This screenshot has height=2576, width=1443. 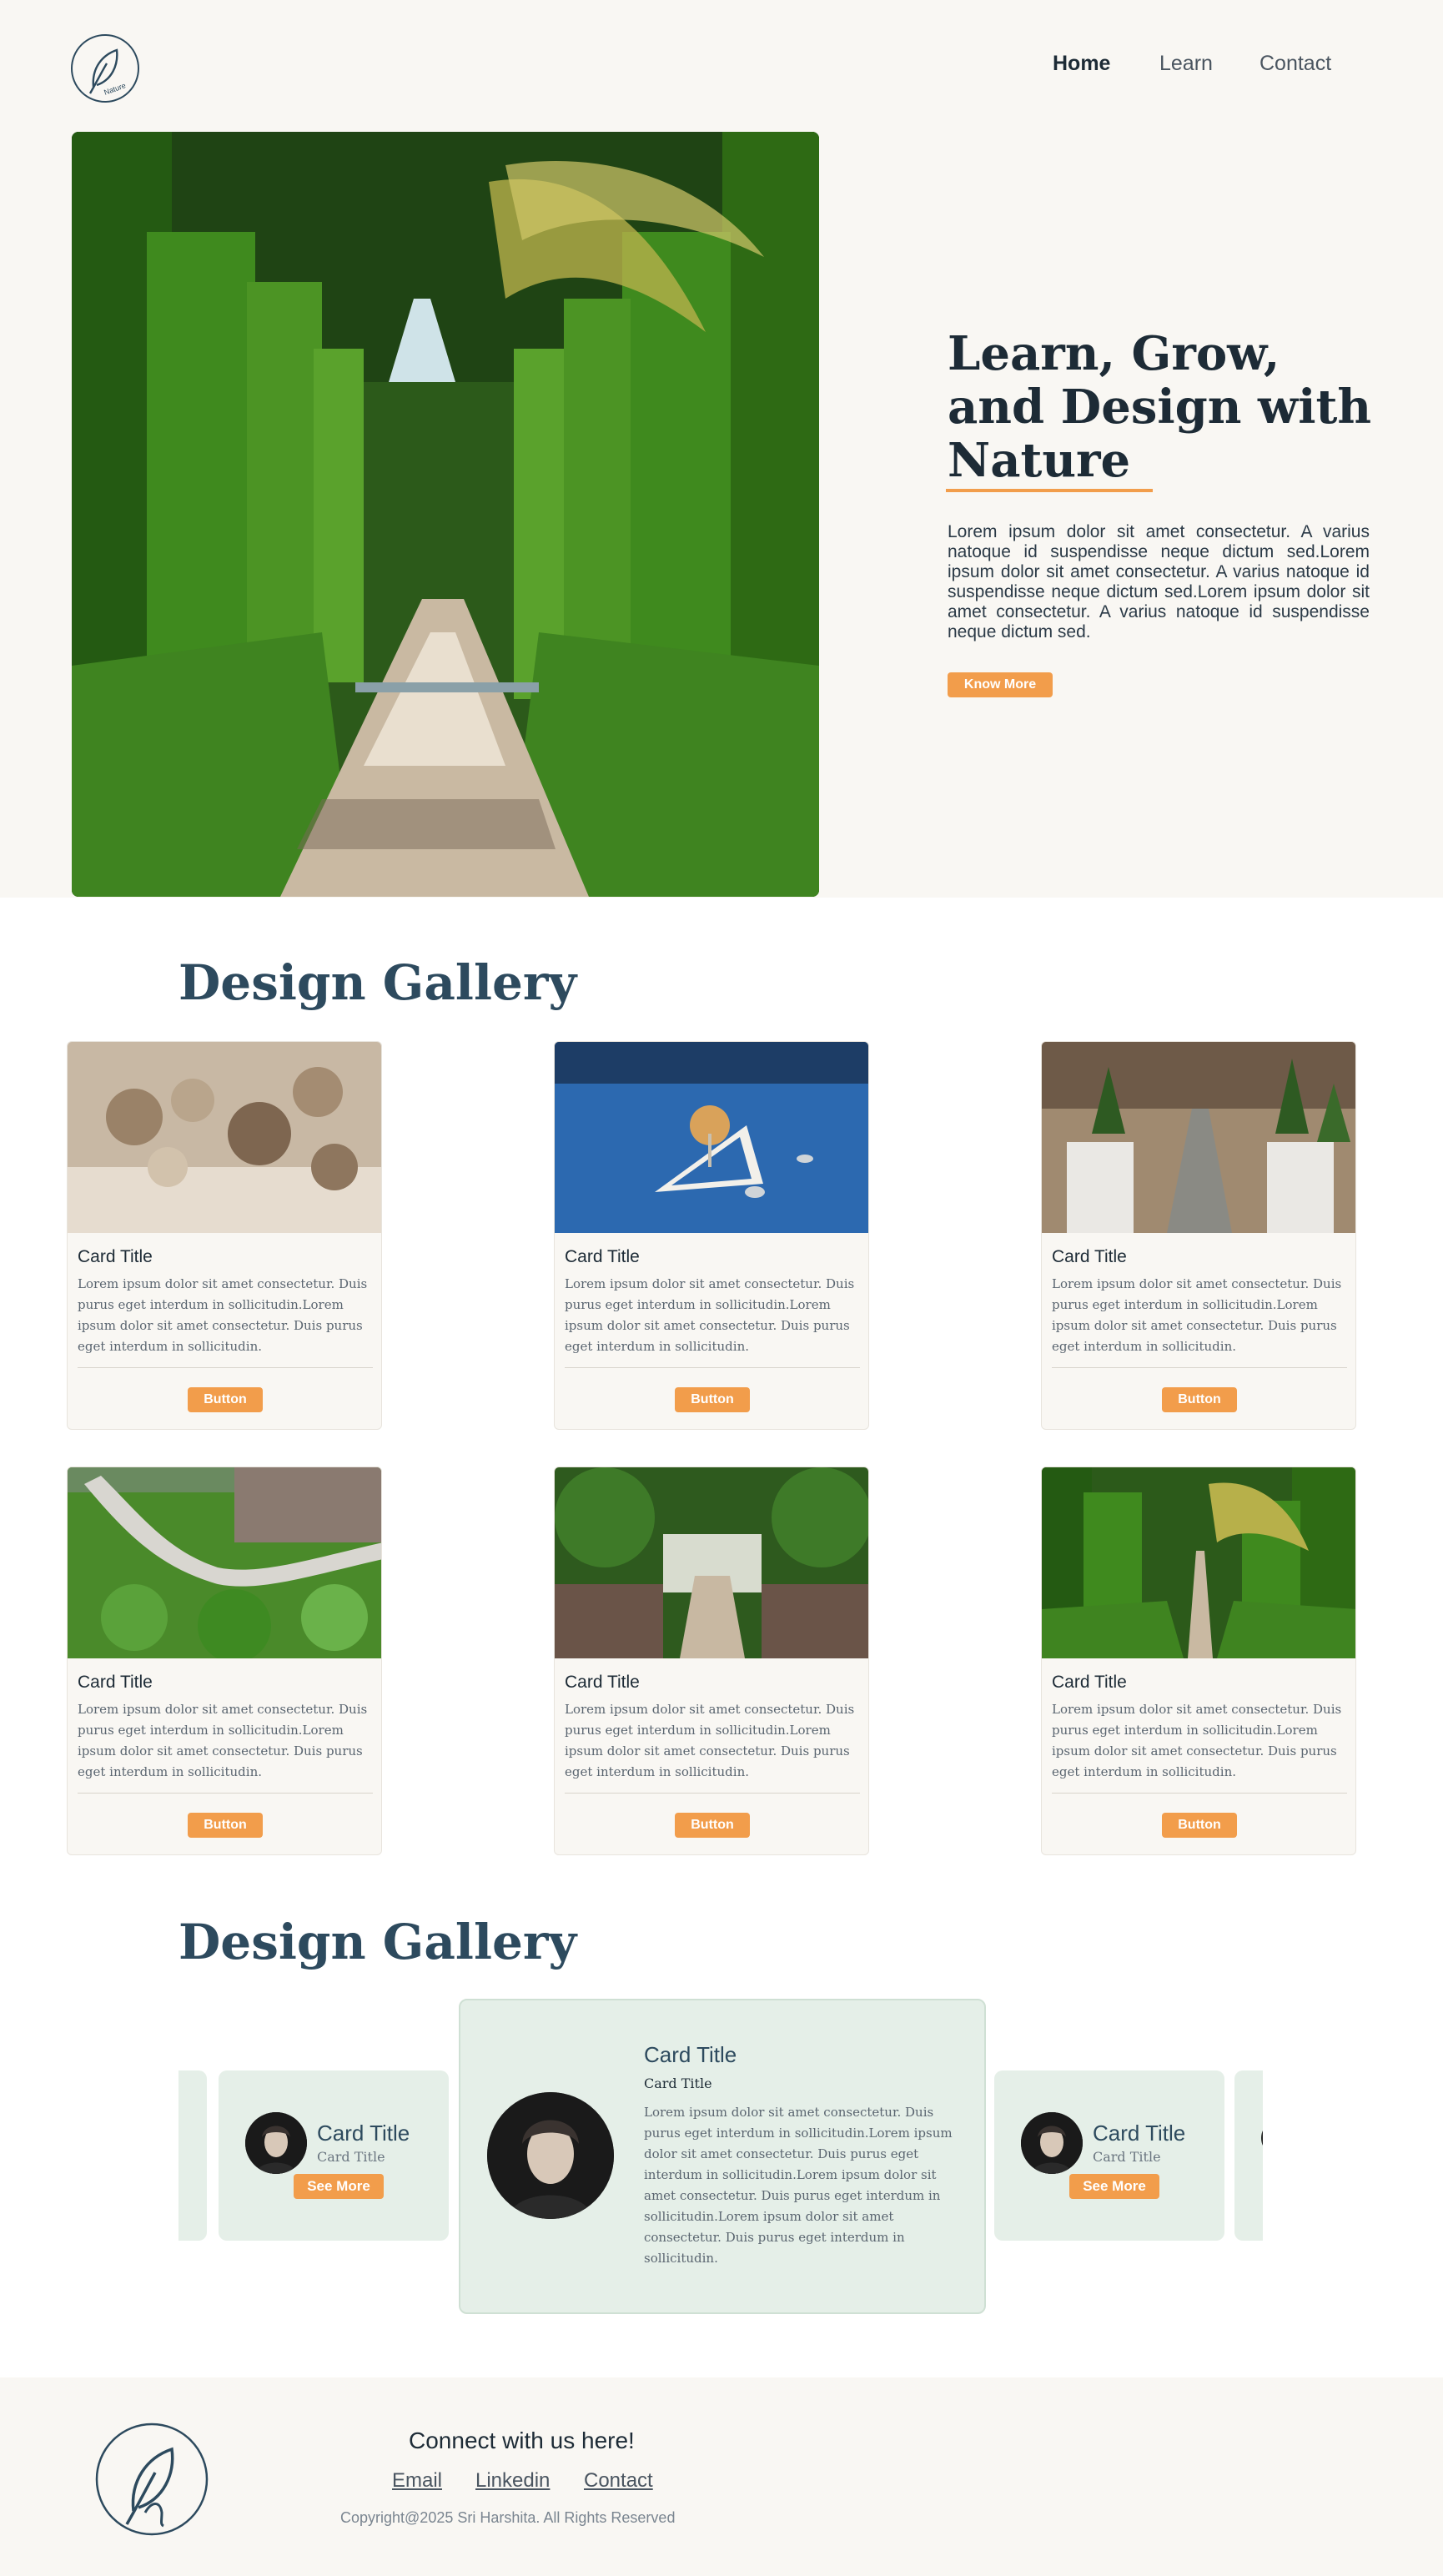 What do you see at coordinates (417, 2481) in the screenshot?
I see `footer-link-email: Email` at bounding box center [417, 2481].